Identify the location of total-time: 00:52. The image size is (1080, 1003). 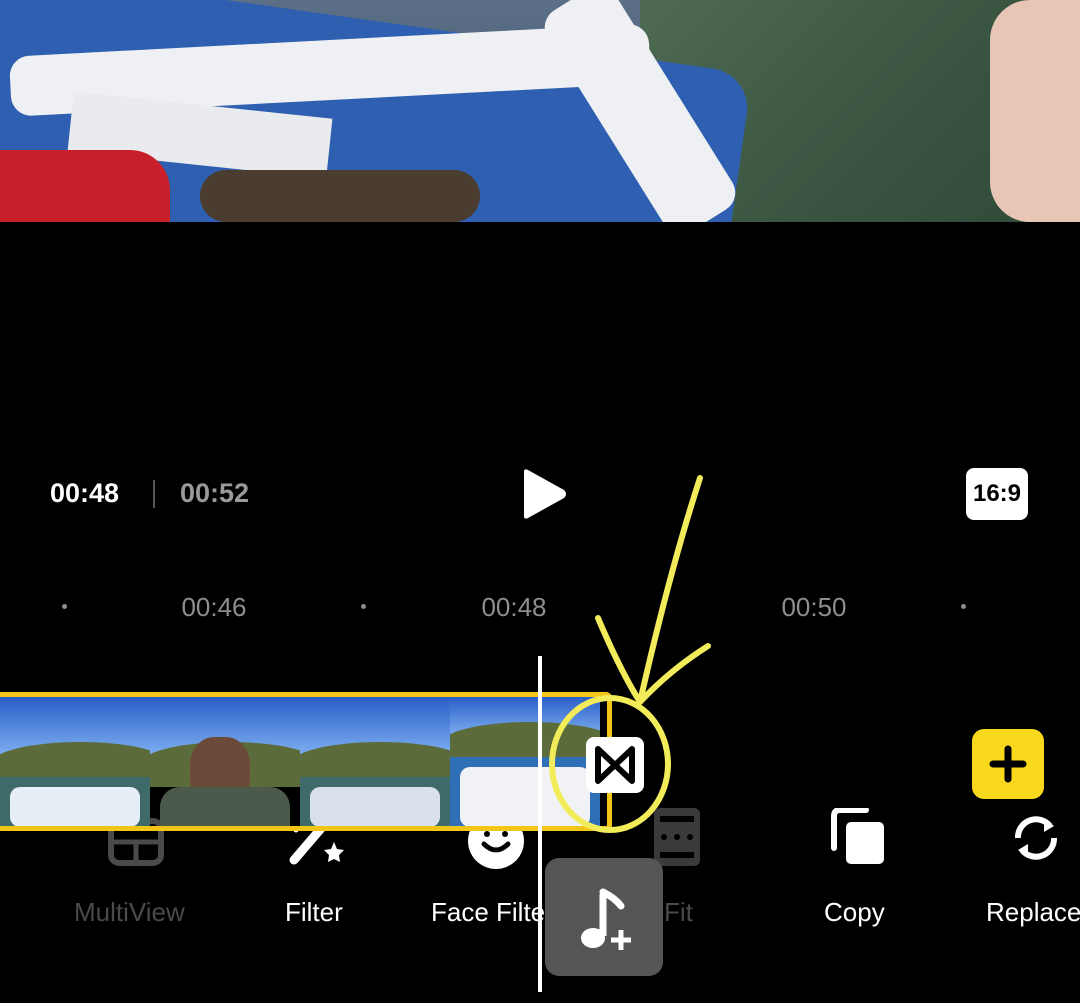
(215, 493).